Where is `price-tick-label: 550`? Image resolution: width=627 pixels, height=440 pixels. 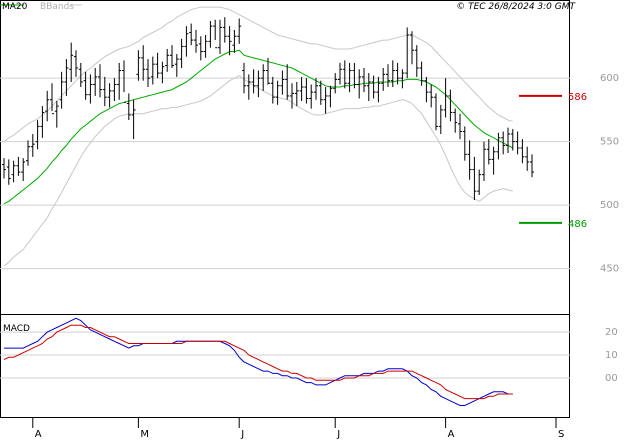 price-tick-label: 550 is located at coordinates (609, 142).